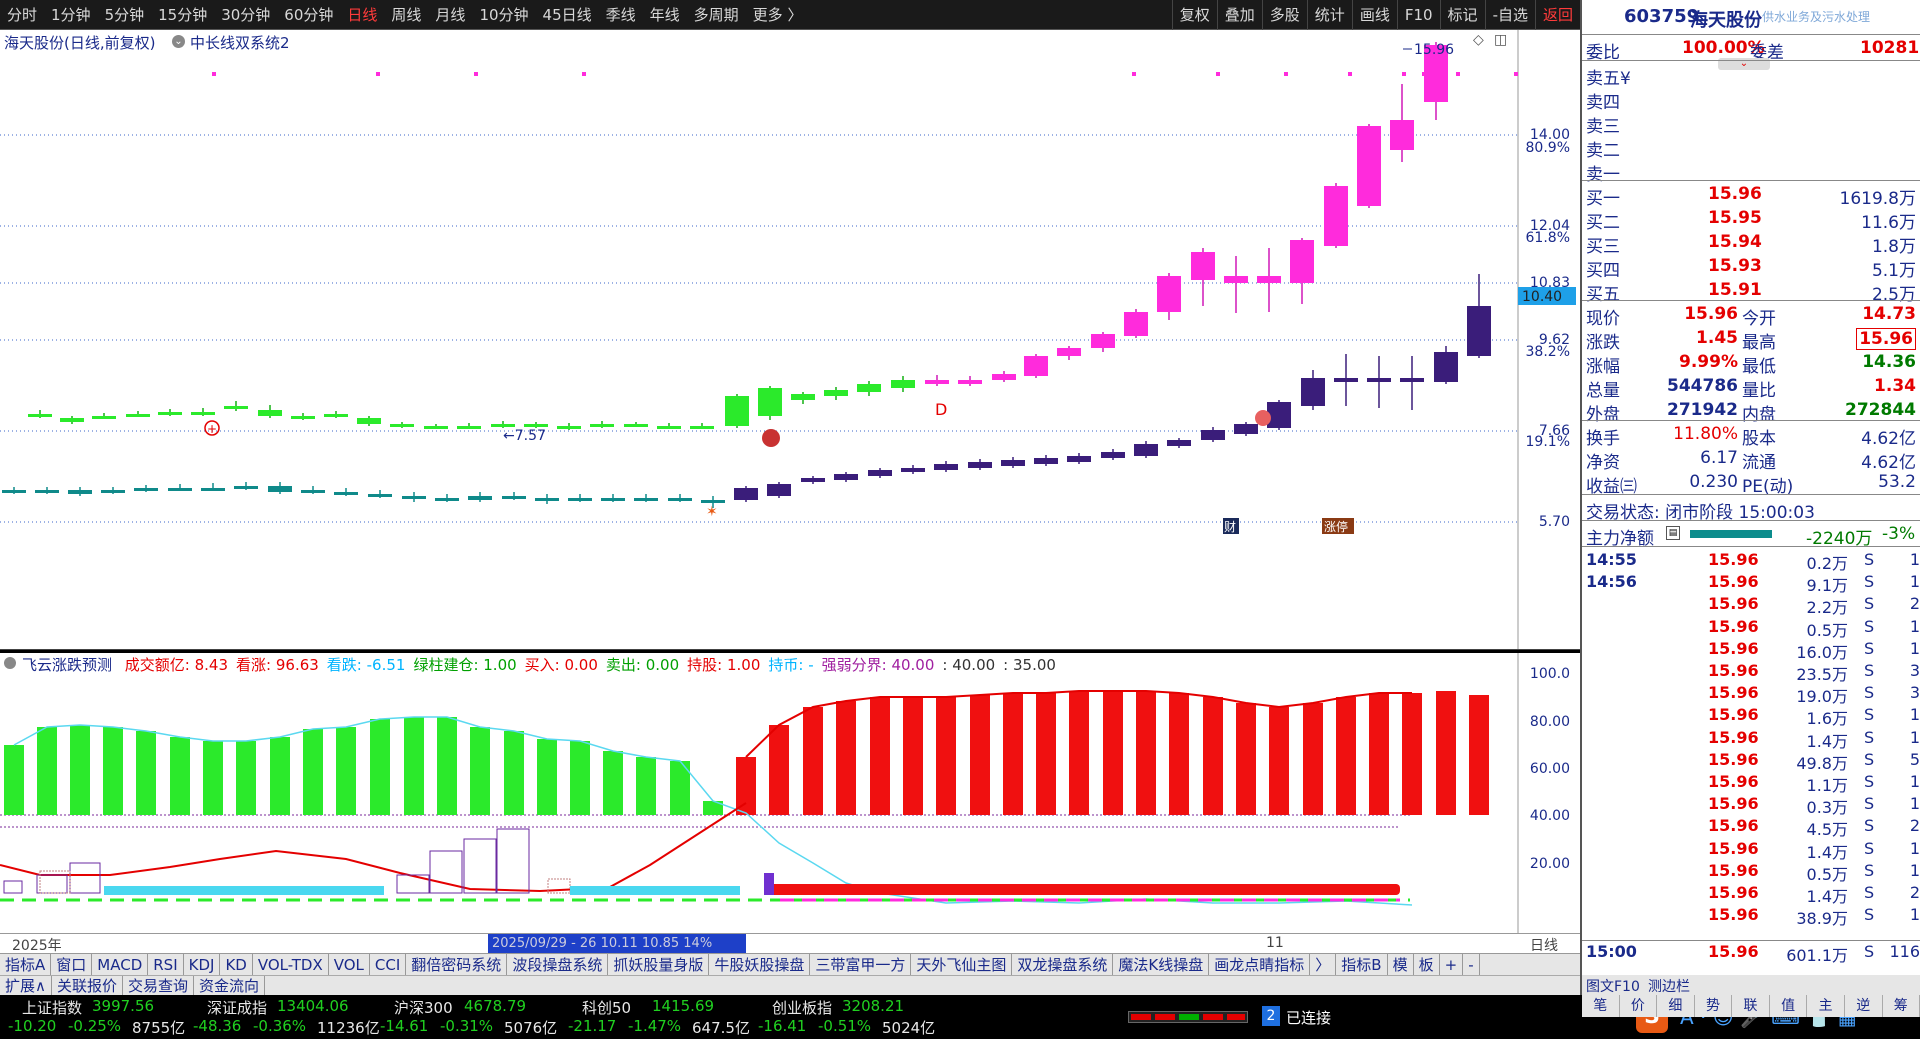  Describe the element at coordinates (1418, 15) in the screenshot. I see `tool-button: F10` at that location.